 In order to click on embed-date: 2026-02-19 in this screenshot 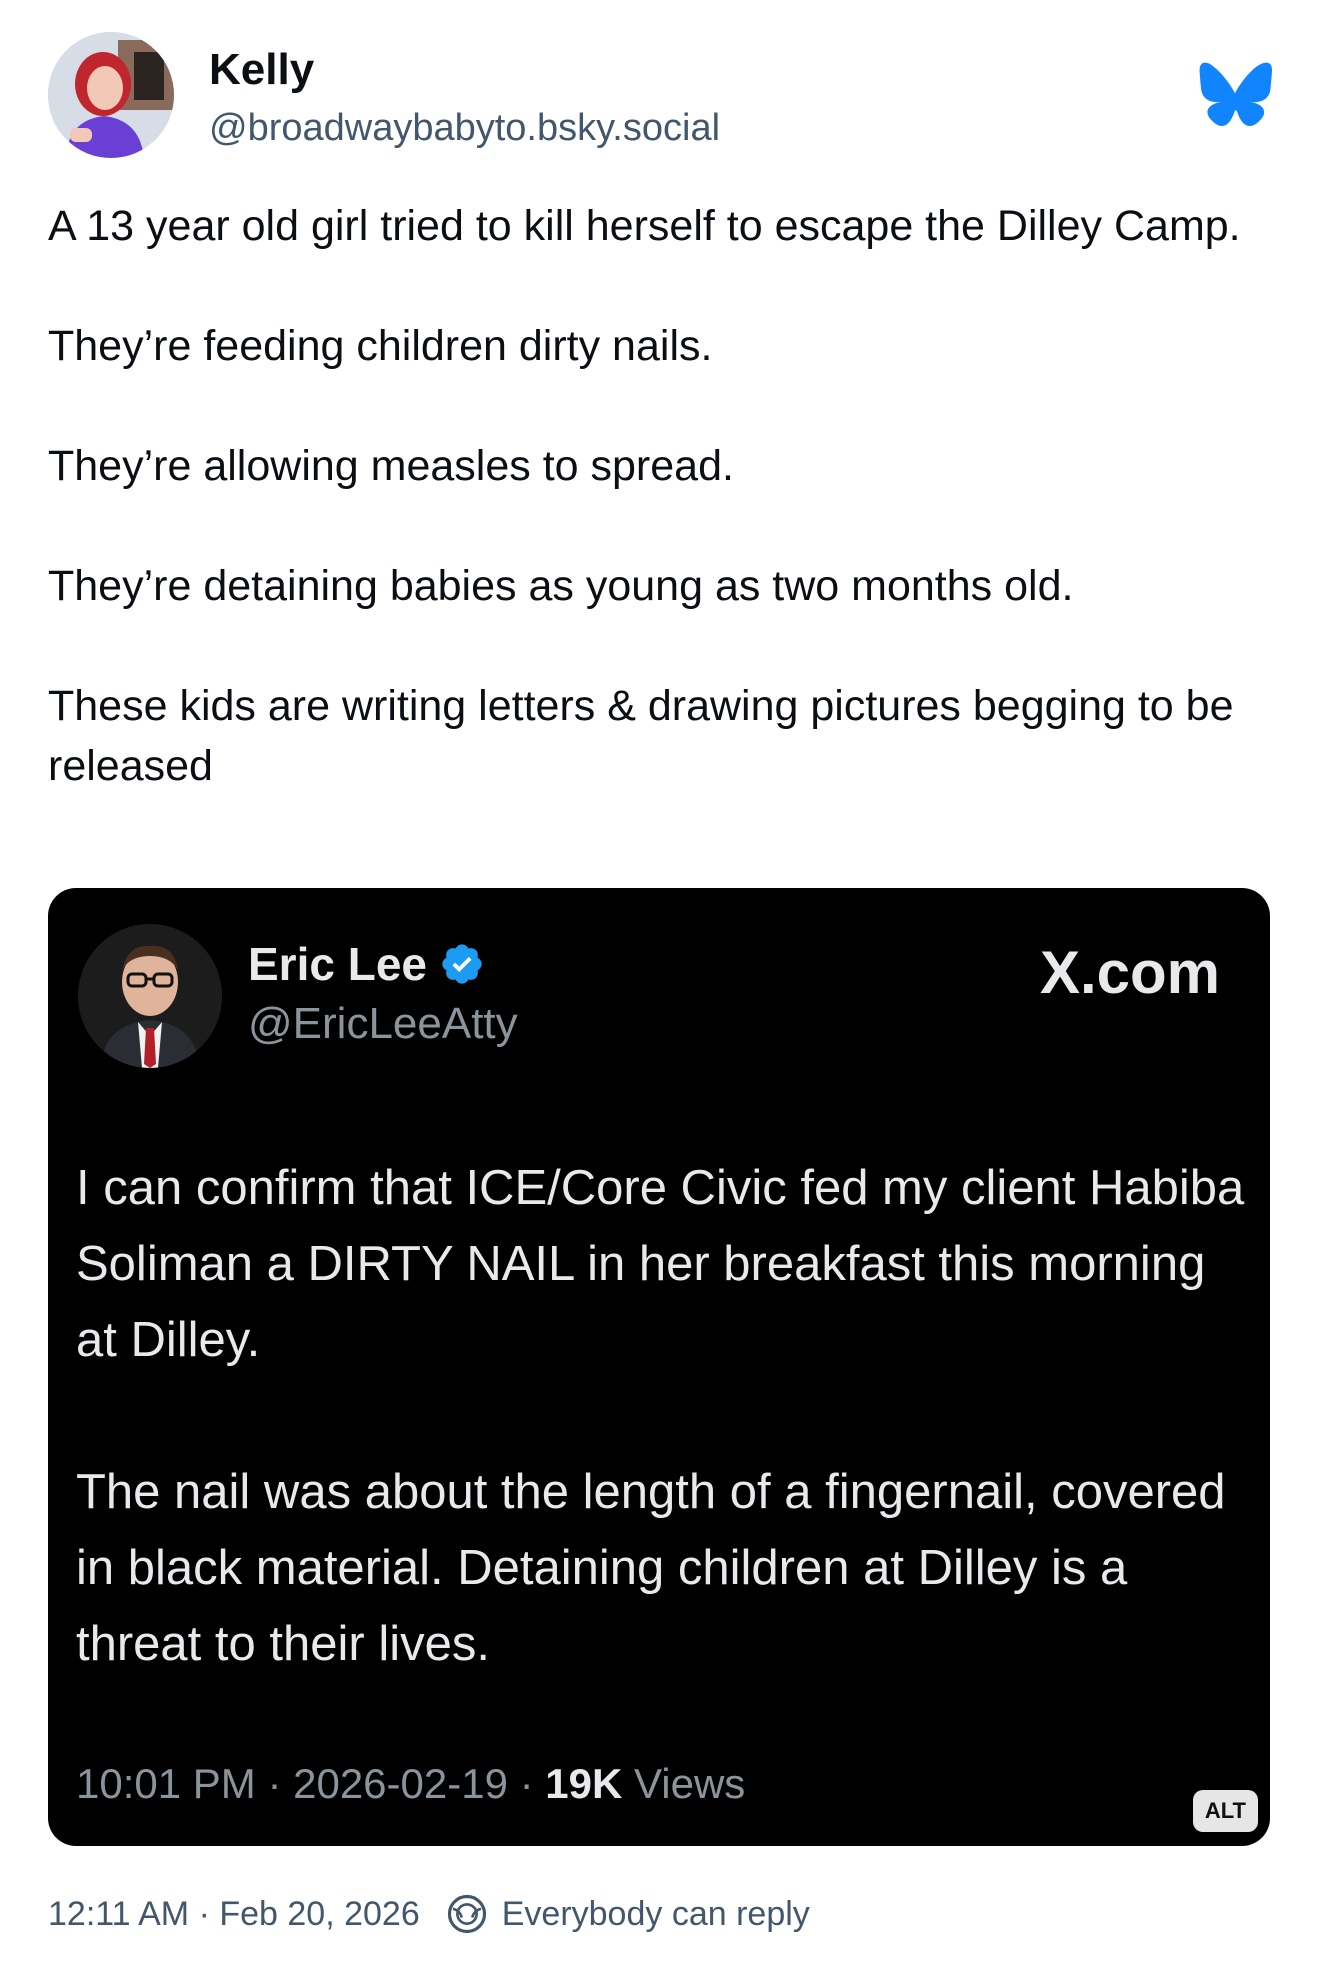, I will do `click(400, 1783)`.